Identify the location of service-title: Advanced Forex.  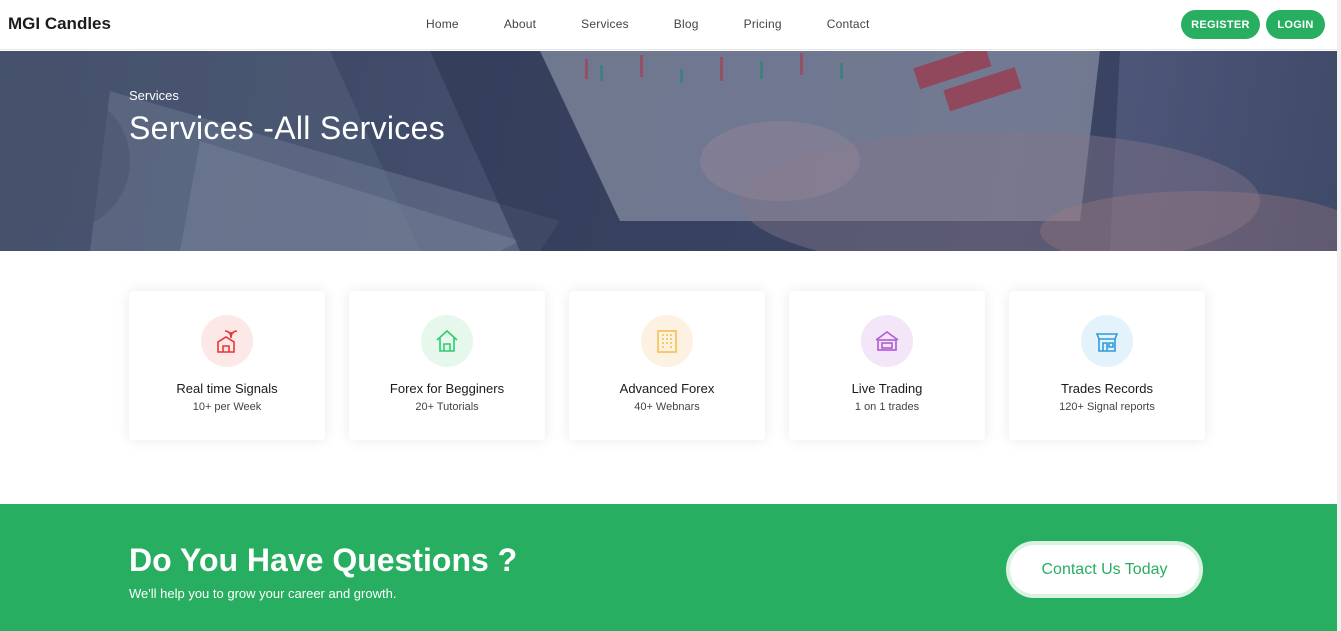
(667, 388).